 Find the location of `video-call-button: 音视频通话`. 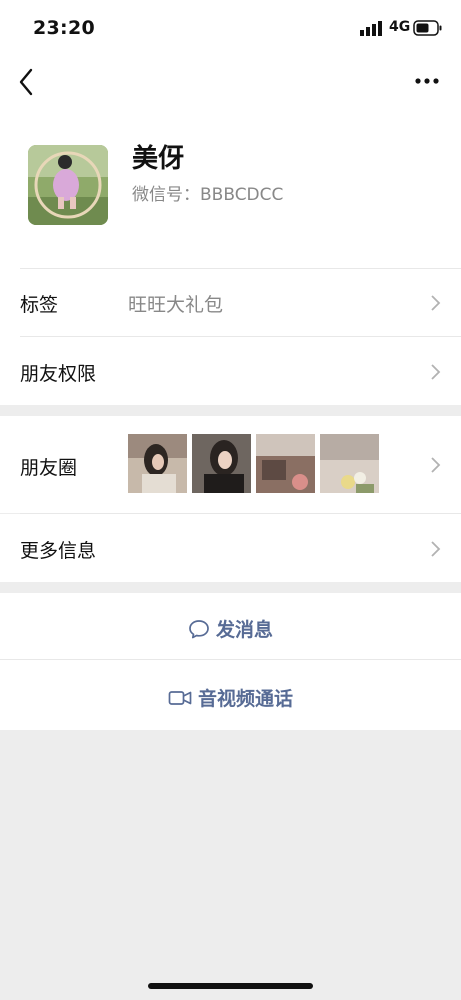

video-call-button: 音视频通话 is located at coordinates (230, 695).